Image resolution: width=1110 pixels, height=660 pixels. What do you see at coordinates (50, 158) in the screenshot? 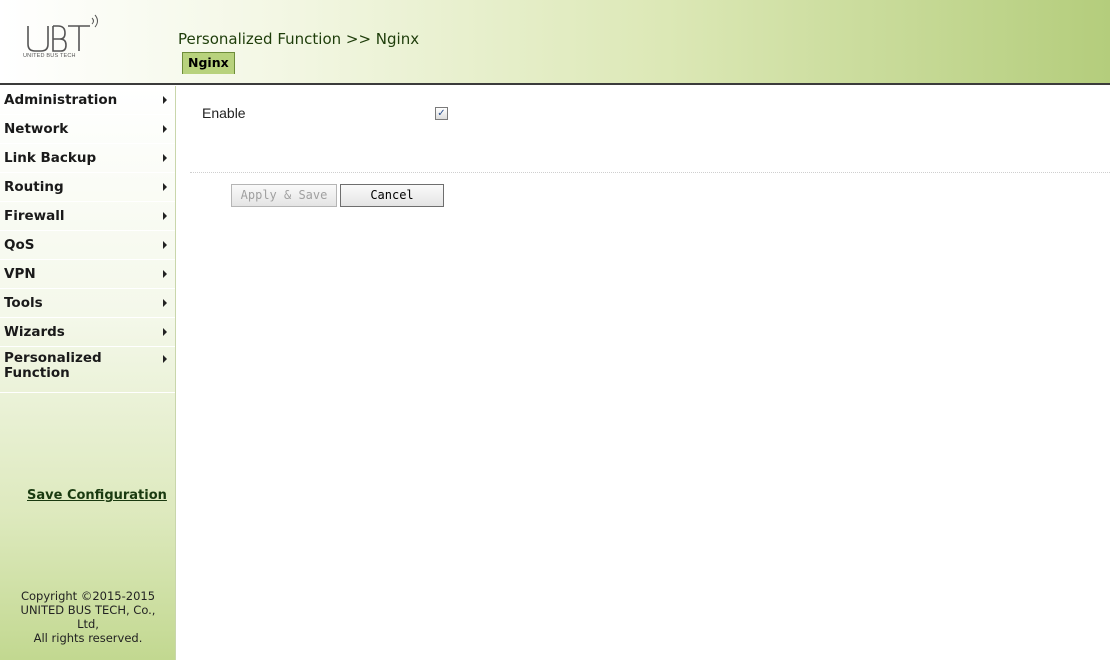
I see `sidebar-item-label: Link Backup` at bounding box center [50, 158].